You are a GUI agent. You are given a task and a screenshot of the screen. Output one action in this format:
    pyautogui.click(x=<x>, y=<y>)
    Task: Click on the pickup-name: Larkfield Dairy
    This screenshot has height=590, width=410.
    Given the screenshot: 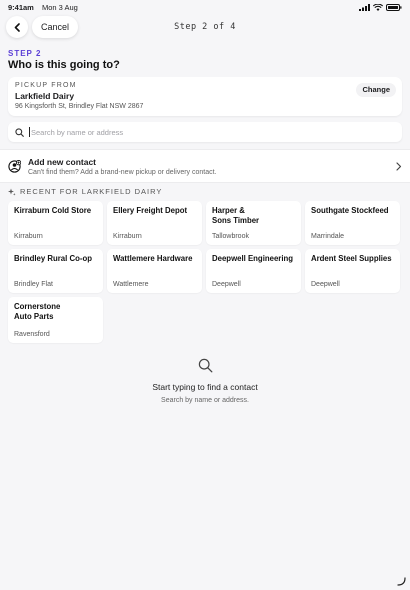 What is the action you would take?
    pyautogui.click(x=45, y=96)
    